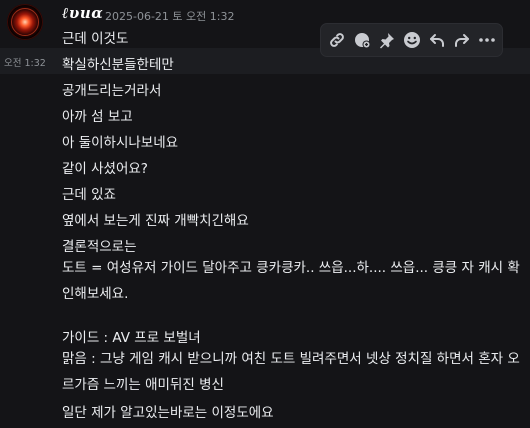  What do you see at coordinates (486, 40) in the screenshot?
I see `more-icon` at bounding box center [486, 40].